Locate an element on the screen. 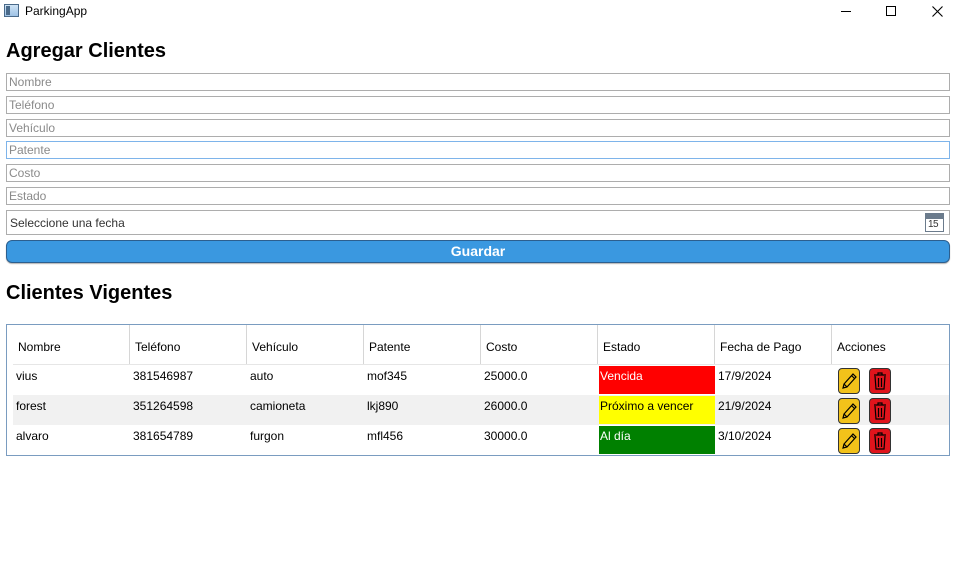  cell-patente: mfl456 is located at coordinates (385, 436).